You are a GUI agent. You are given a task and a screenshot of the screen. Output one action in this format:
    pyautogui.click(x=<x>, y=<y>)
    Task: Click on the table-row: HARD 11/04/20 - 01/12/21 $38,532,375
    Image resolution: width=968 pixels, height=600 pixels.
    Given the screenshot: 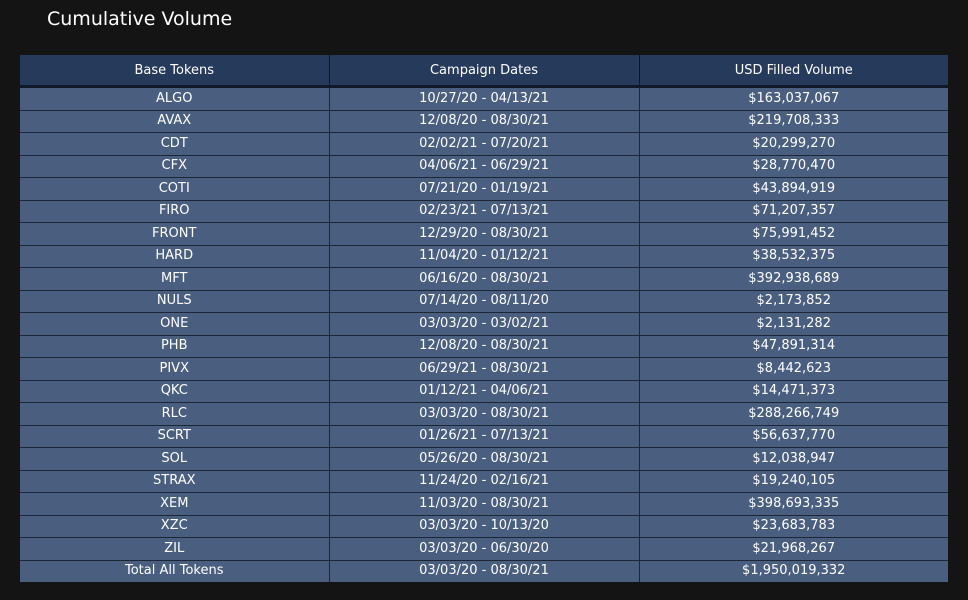 What is the action you would take?
    pyautogui.click(x=484, y=256)
    